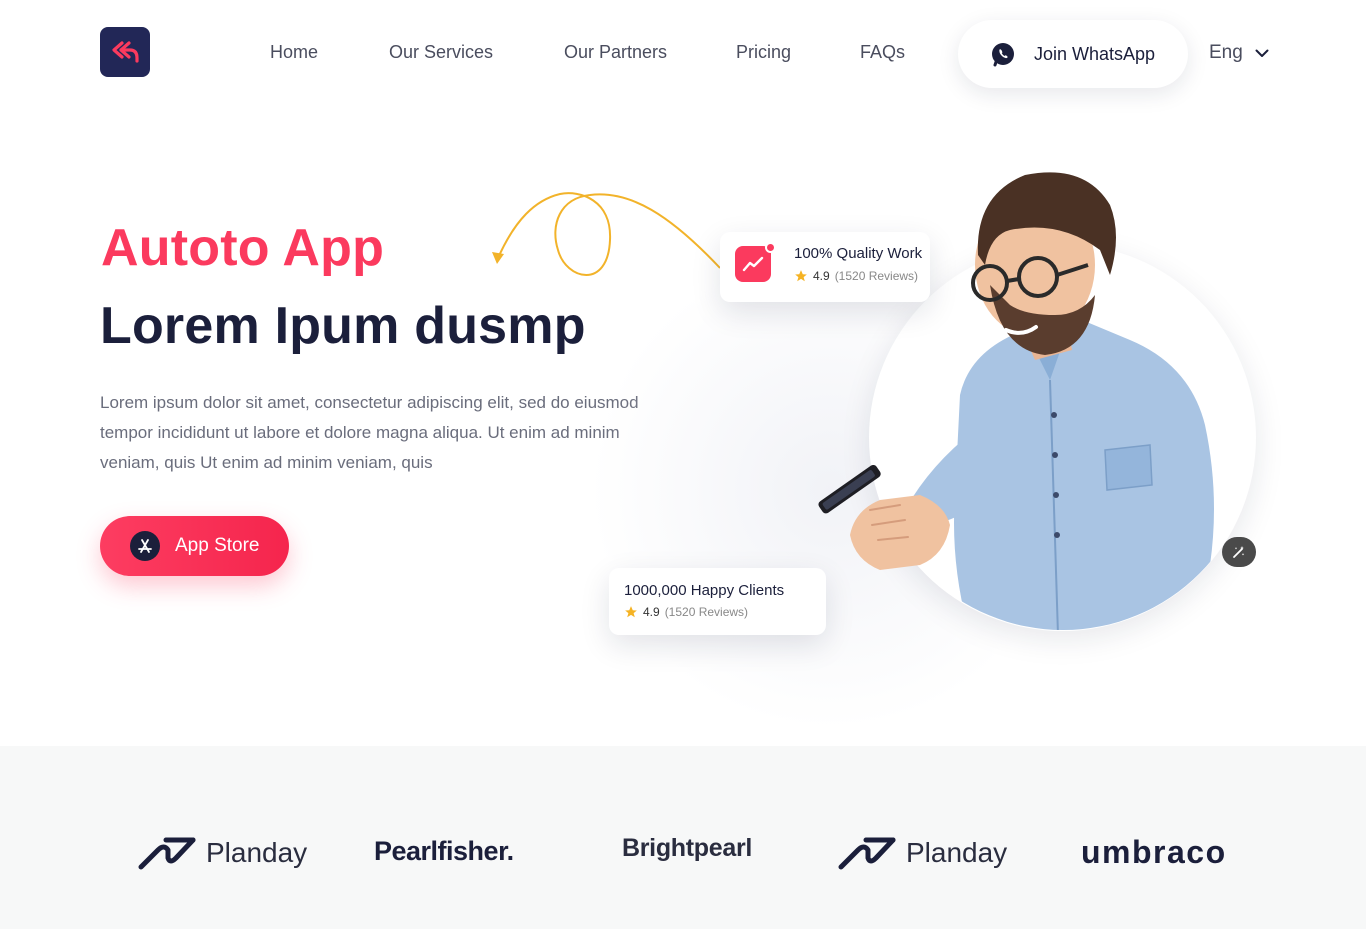 This screenshot has height=929, width=1366. What do you see at coordinates (1226, 52) in the screenshot?
I see `language-label: Eng` at bounding box center [1226, 52].